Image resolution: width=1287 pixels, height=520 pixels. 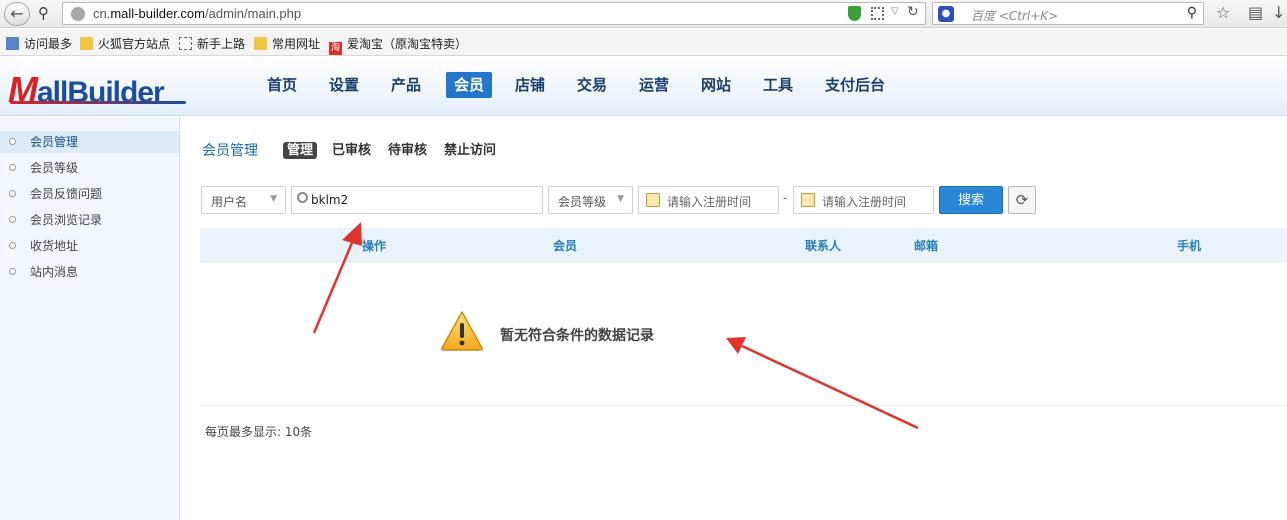 What do you see at coordinates (778, 85) in the screenshot?
I see `nav-tools: 工具` at bounding box center [778, 85].